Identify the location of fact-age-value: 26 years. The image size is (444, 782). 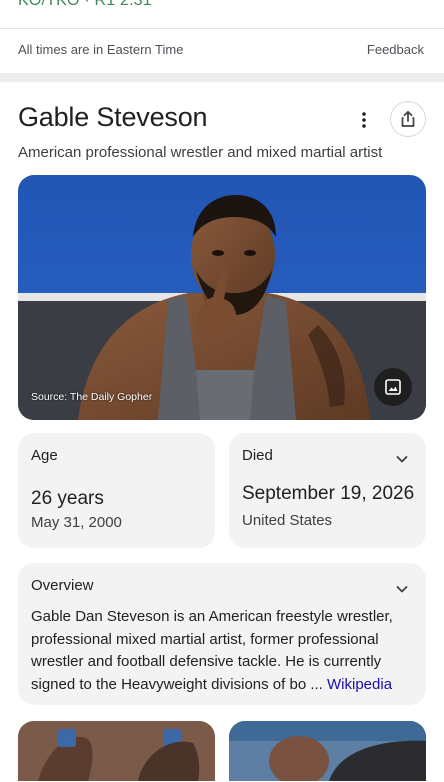
(67, 498).